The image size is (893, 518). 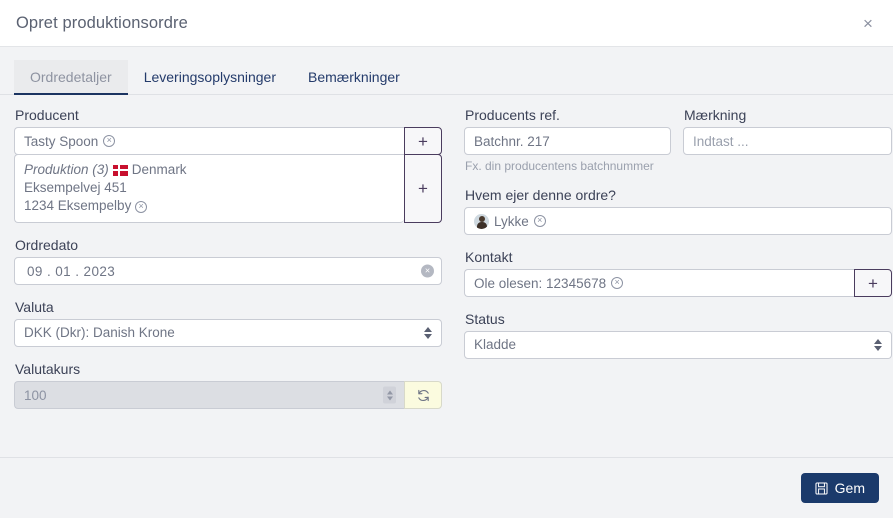 What do you see at coordinates (209, 141) in the screenshot?
I see `producent-input: Tasty Spoon` at bounding box center [209, 141].